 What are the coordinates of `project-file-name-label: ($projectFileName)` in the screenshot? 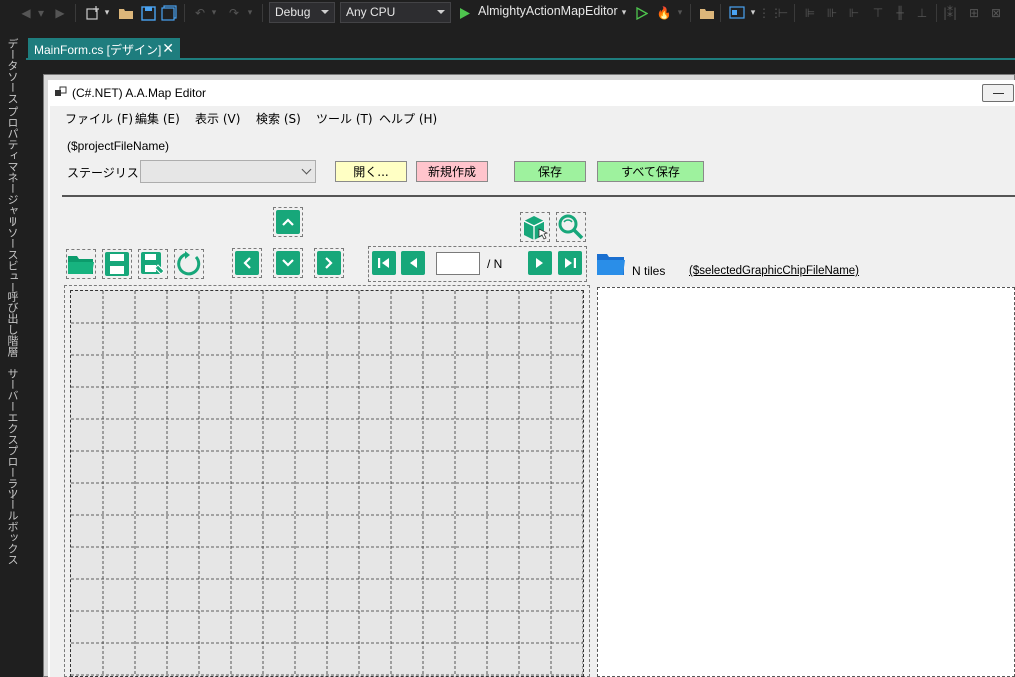 It's located at (118, 146).